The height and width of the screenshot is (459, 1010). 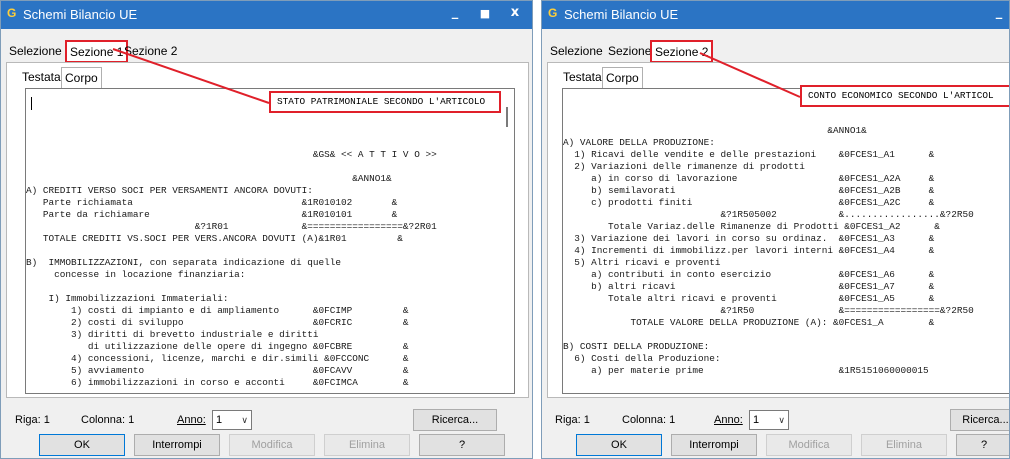 I want to click on code-line: Parte da richiamare &1R010101 &, so click(x=212, y=214).